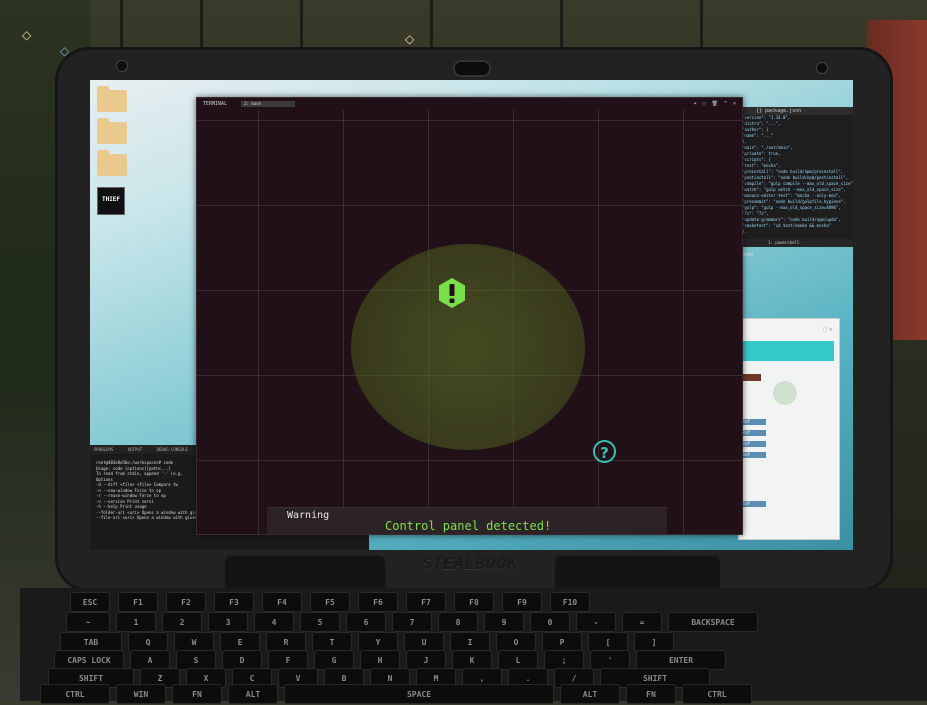  What do you see at coordinates (288, 660) in the screenshot?
I see `key-f: F` at bounding box center [288, 660].